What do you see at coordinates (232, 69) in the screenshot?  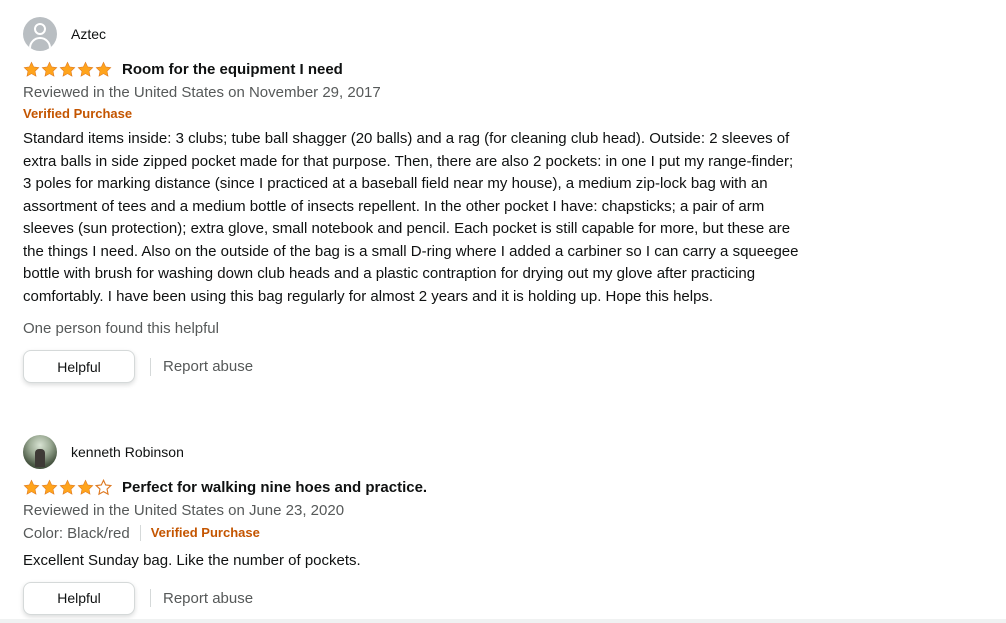 I see `review-title: Room for the equipment I need` at bounding box center [232, 69].